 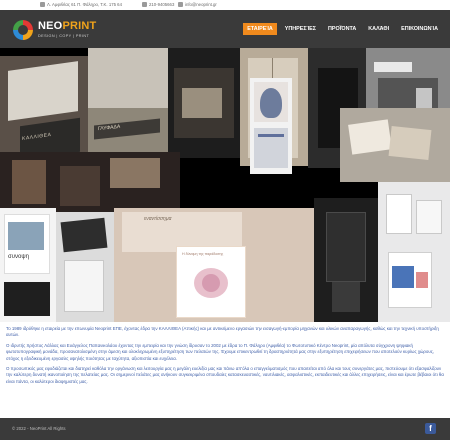 What do you see at coordinates (90, 182) in the screenshot?
I see `hero-tile-prints` at bounding box center [90, 182].